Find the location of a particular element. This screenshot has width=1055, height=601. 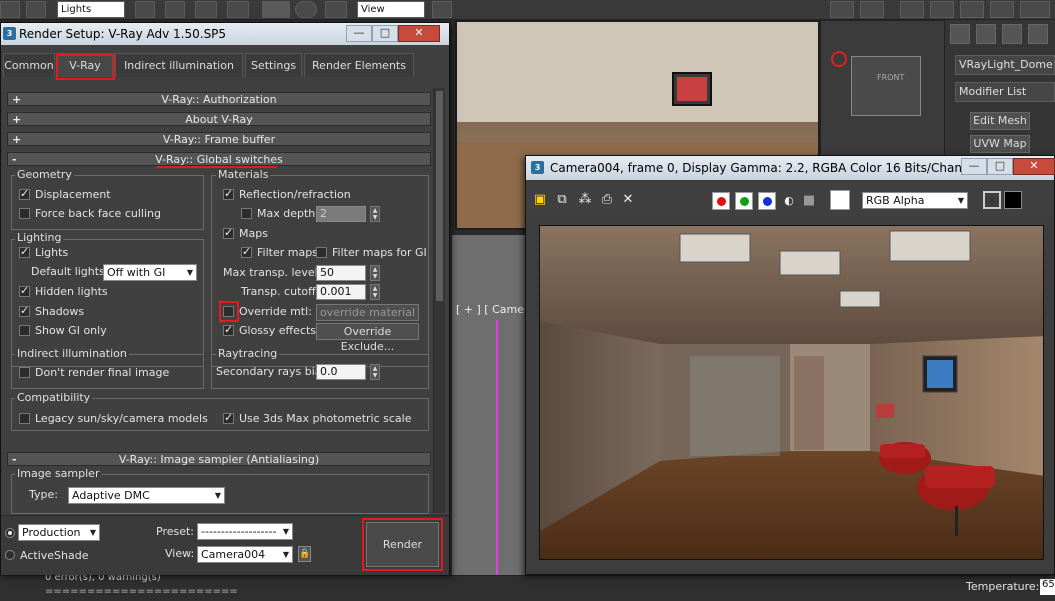

save-image-icon: ▣ is located at coordinates (540, 200).